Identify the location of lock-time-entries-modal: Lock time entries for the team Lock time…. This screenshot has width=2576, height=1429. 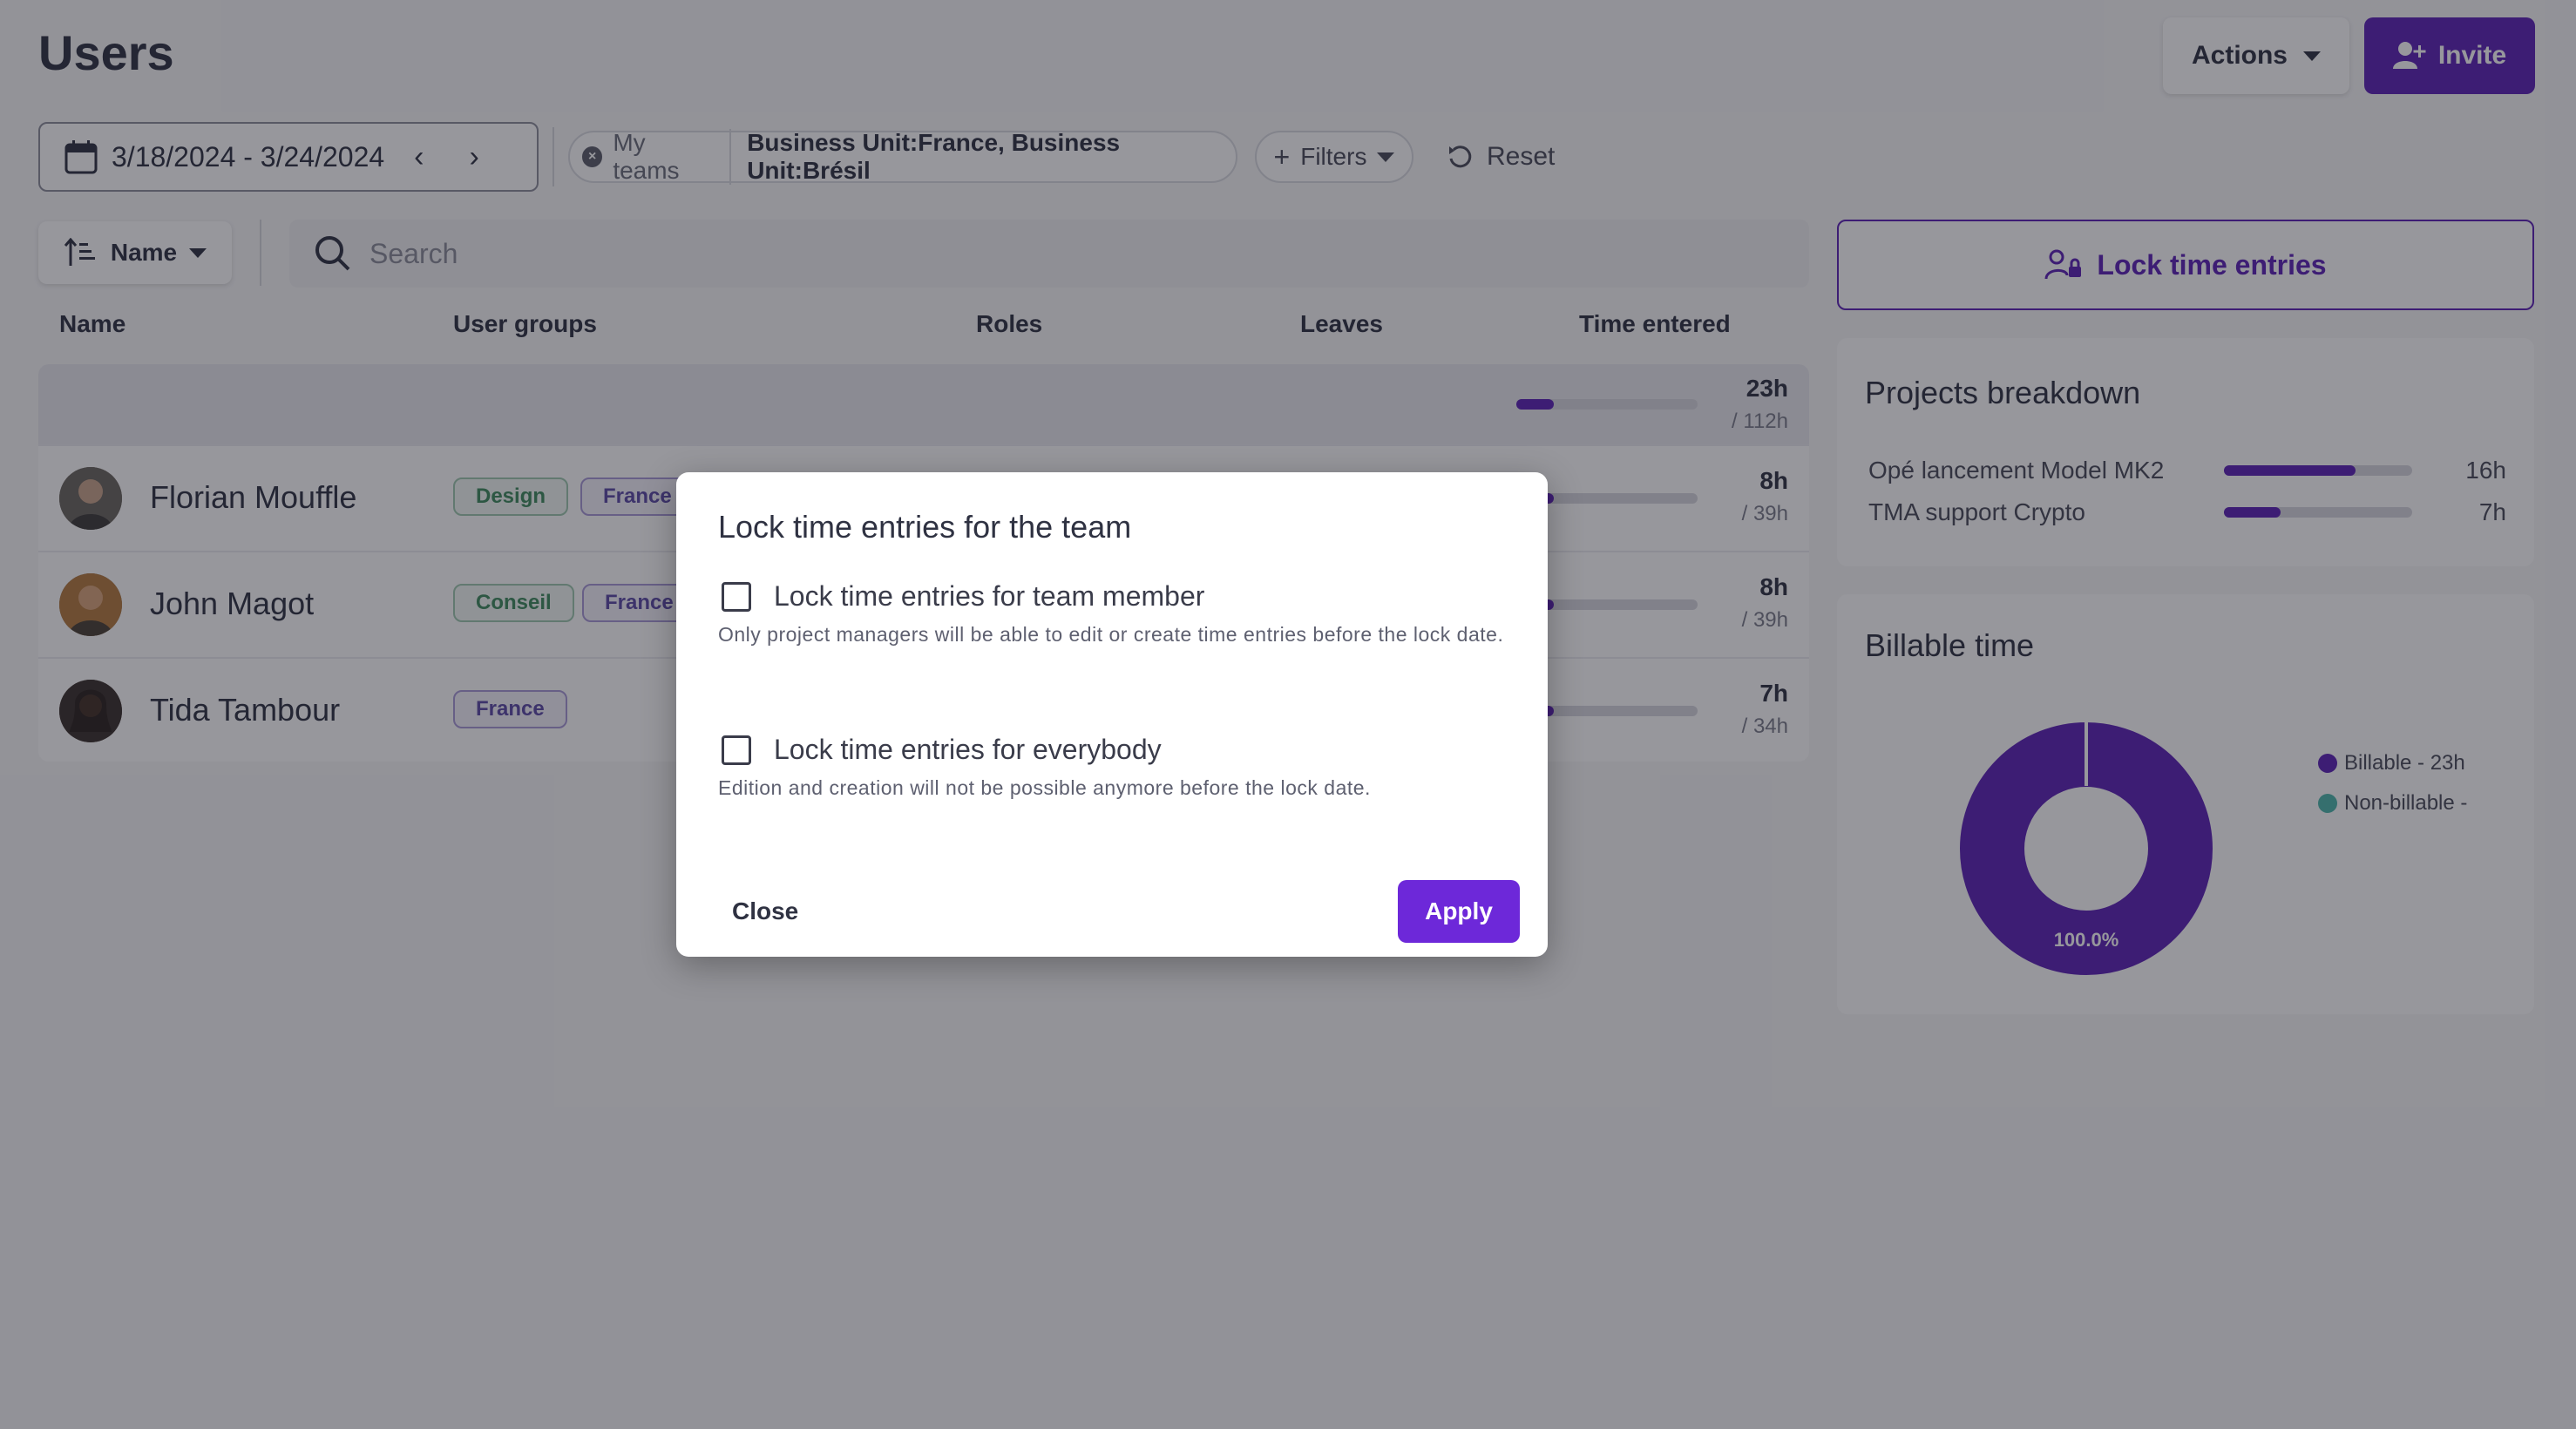
(1112, 714).